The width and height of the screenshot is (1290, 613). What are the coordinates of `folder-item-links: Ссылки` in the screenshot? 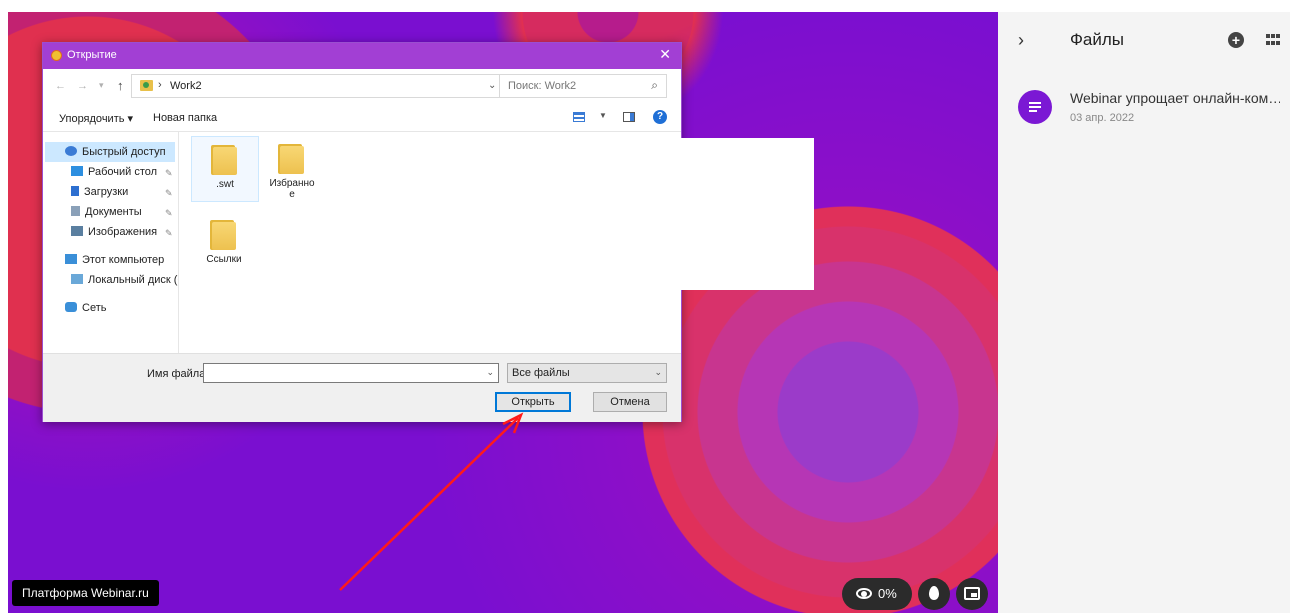 It's located at (224, 247).